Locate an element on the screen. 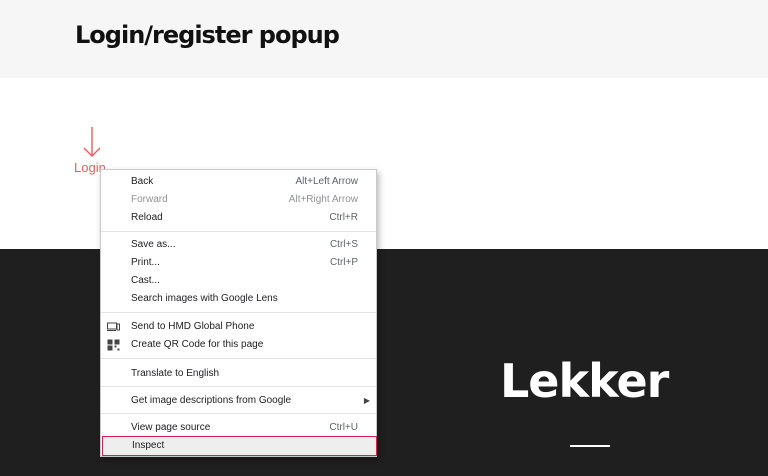 This screenshot has height=476, width=768. page-title: Login/register popup is located at coordinates (207, 35).